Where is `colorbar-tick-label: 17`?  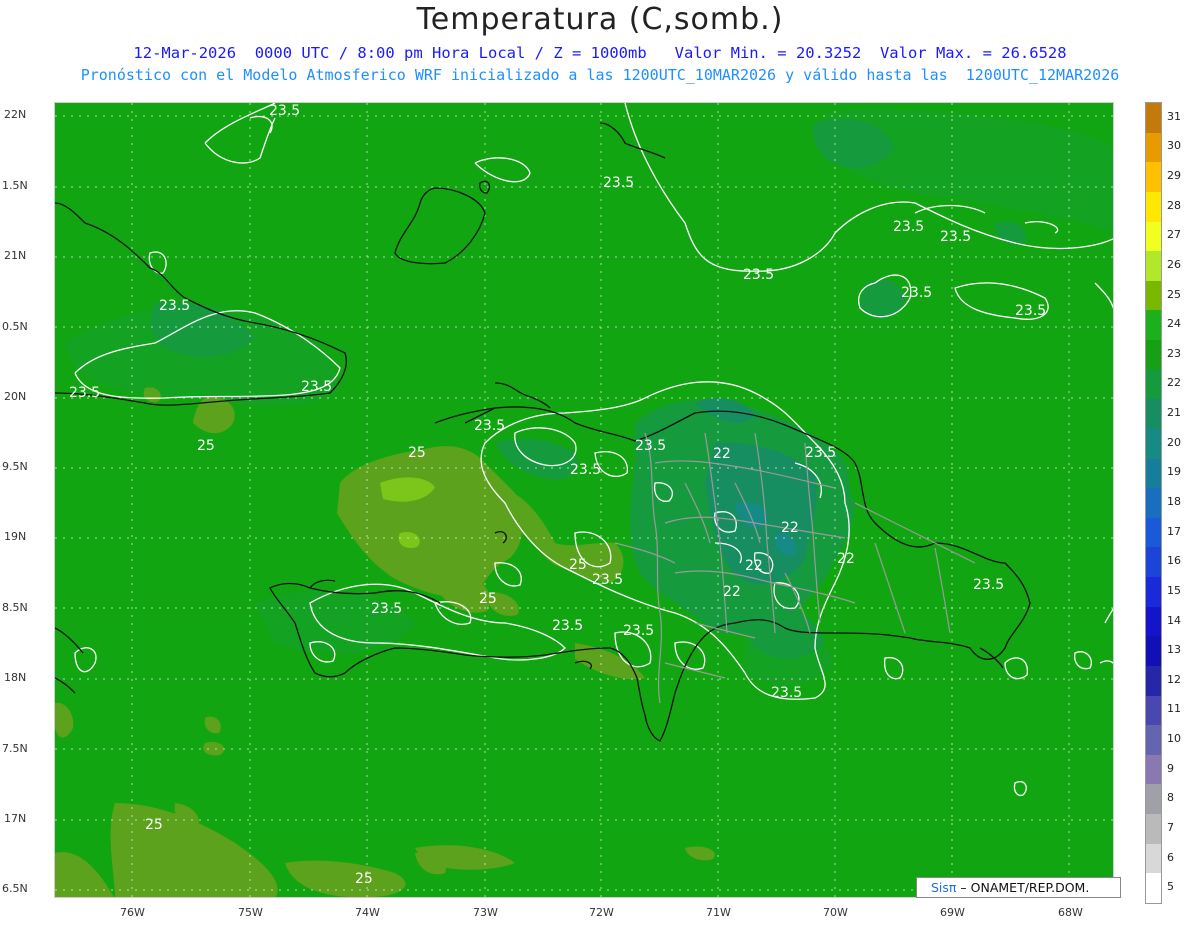 colorbar-tick-label: 17 is located at coordinates (1174, 531).